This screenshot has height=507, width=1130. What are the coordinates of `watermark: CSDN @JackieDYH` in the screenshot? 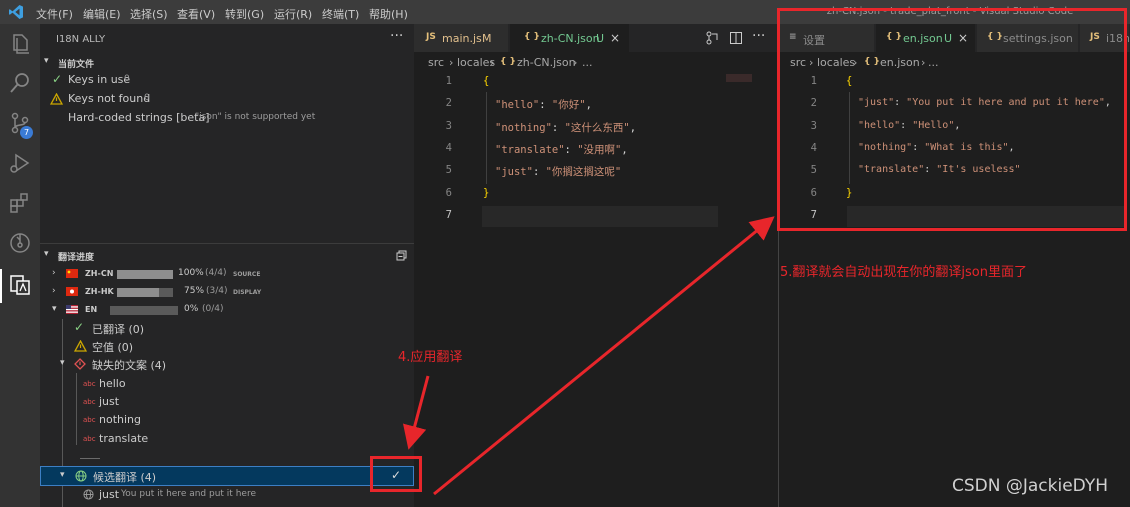 It's located at (1030, 486).